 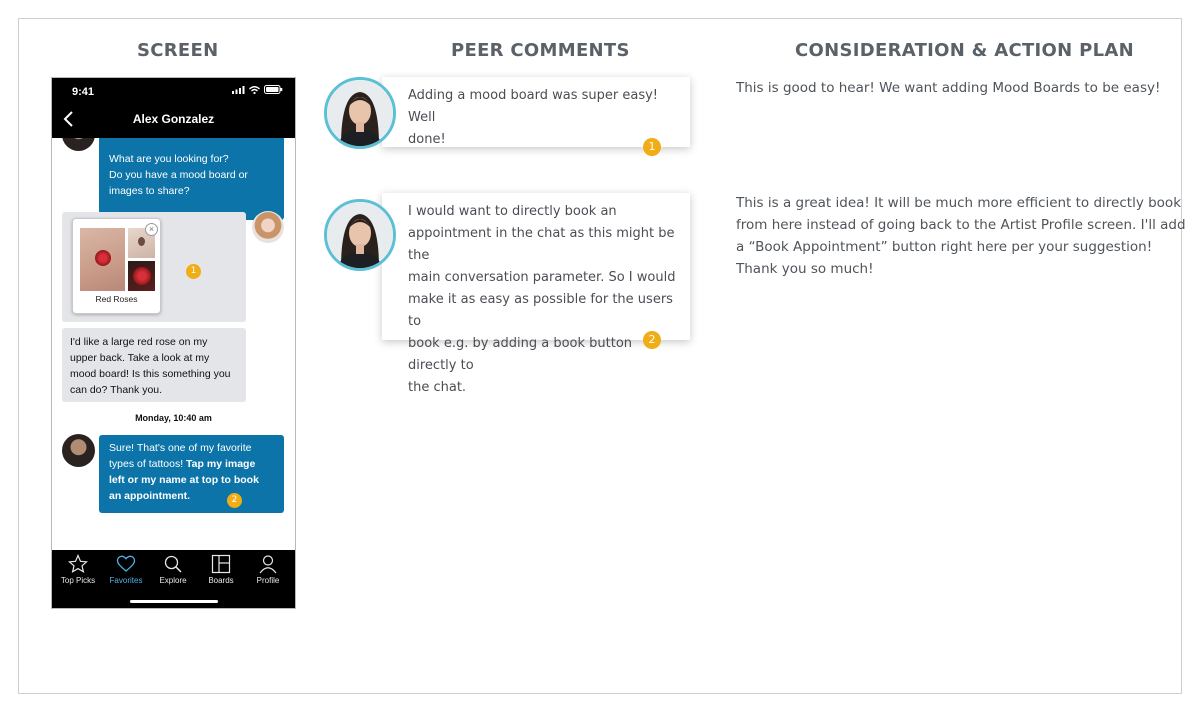 I want to click on message-text-bold: Tap my image, so click(x=221, y=464).